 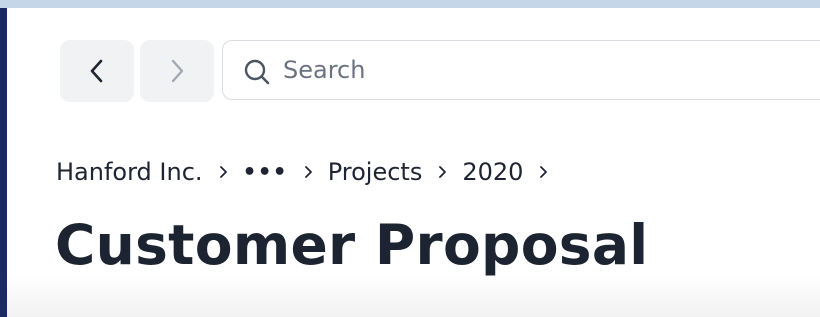 What do you see at coordinates (375, 172) in the screenshot?
I see `breadcrumb-item-projects: Projects` at bounding box center [375, 172].